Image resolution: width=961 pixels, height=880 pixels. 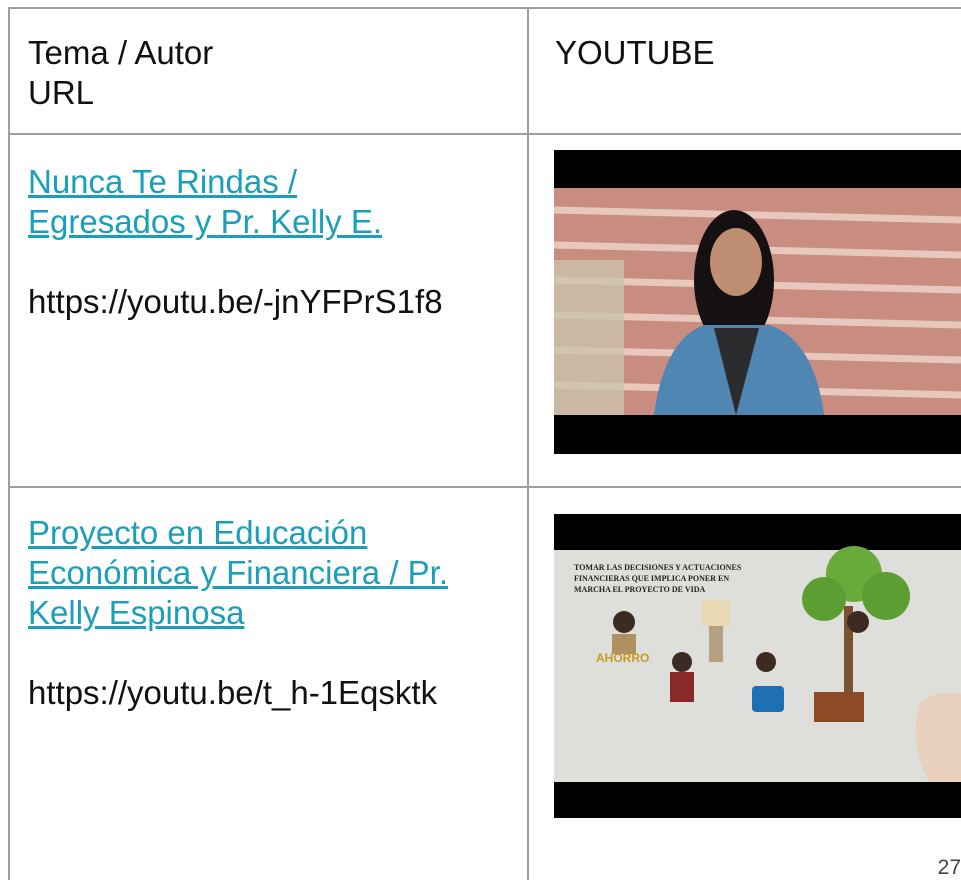 What do you see at coordinates (9, 443) in the screenshot?
I see `table-border-left` at bounding box center [9, 443].